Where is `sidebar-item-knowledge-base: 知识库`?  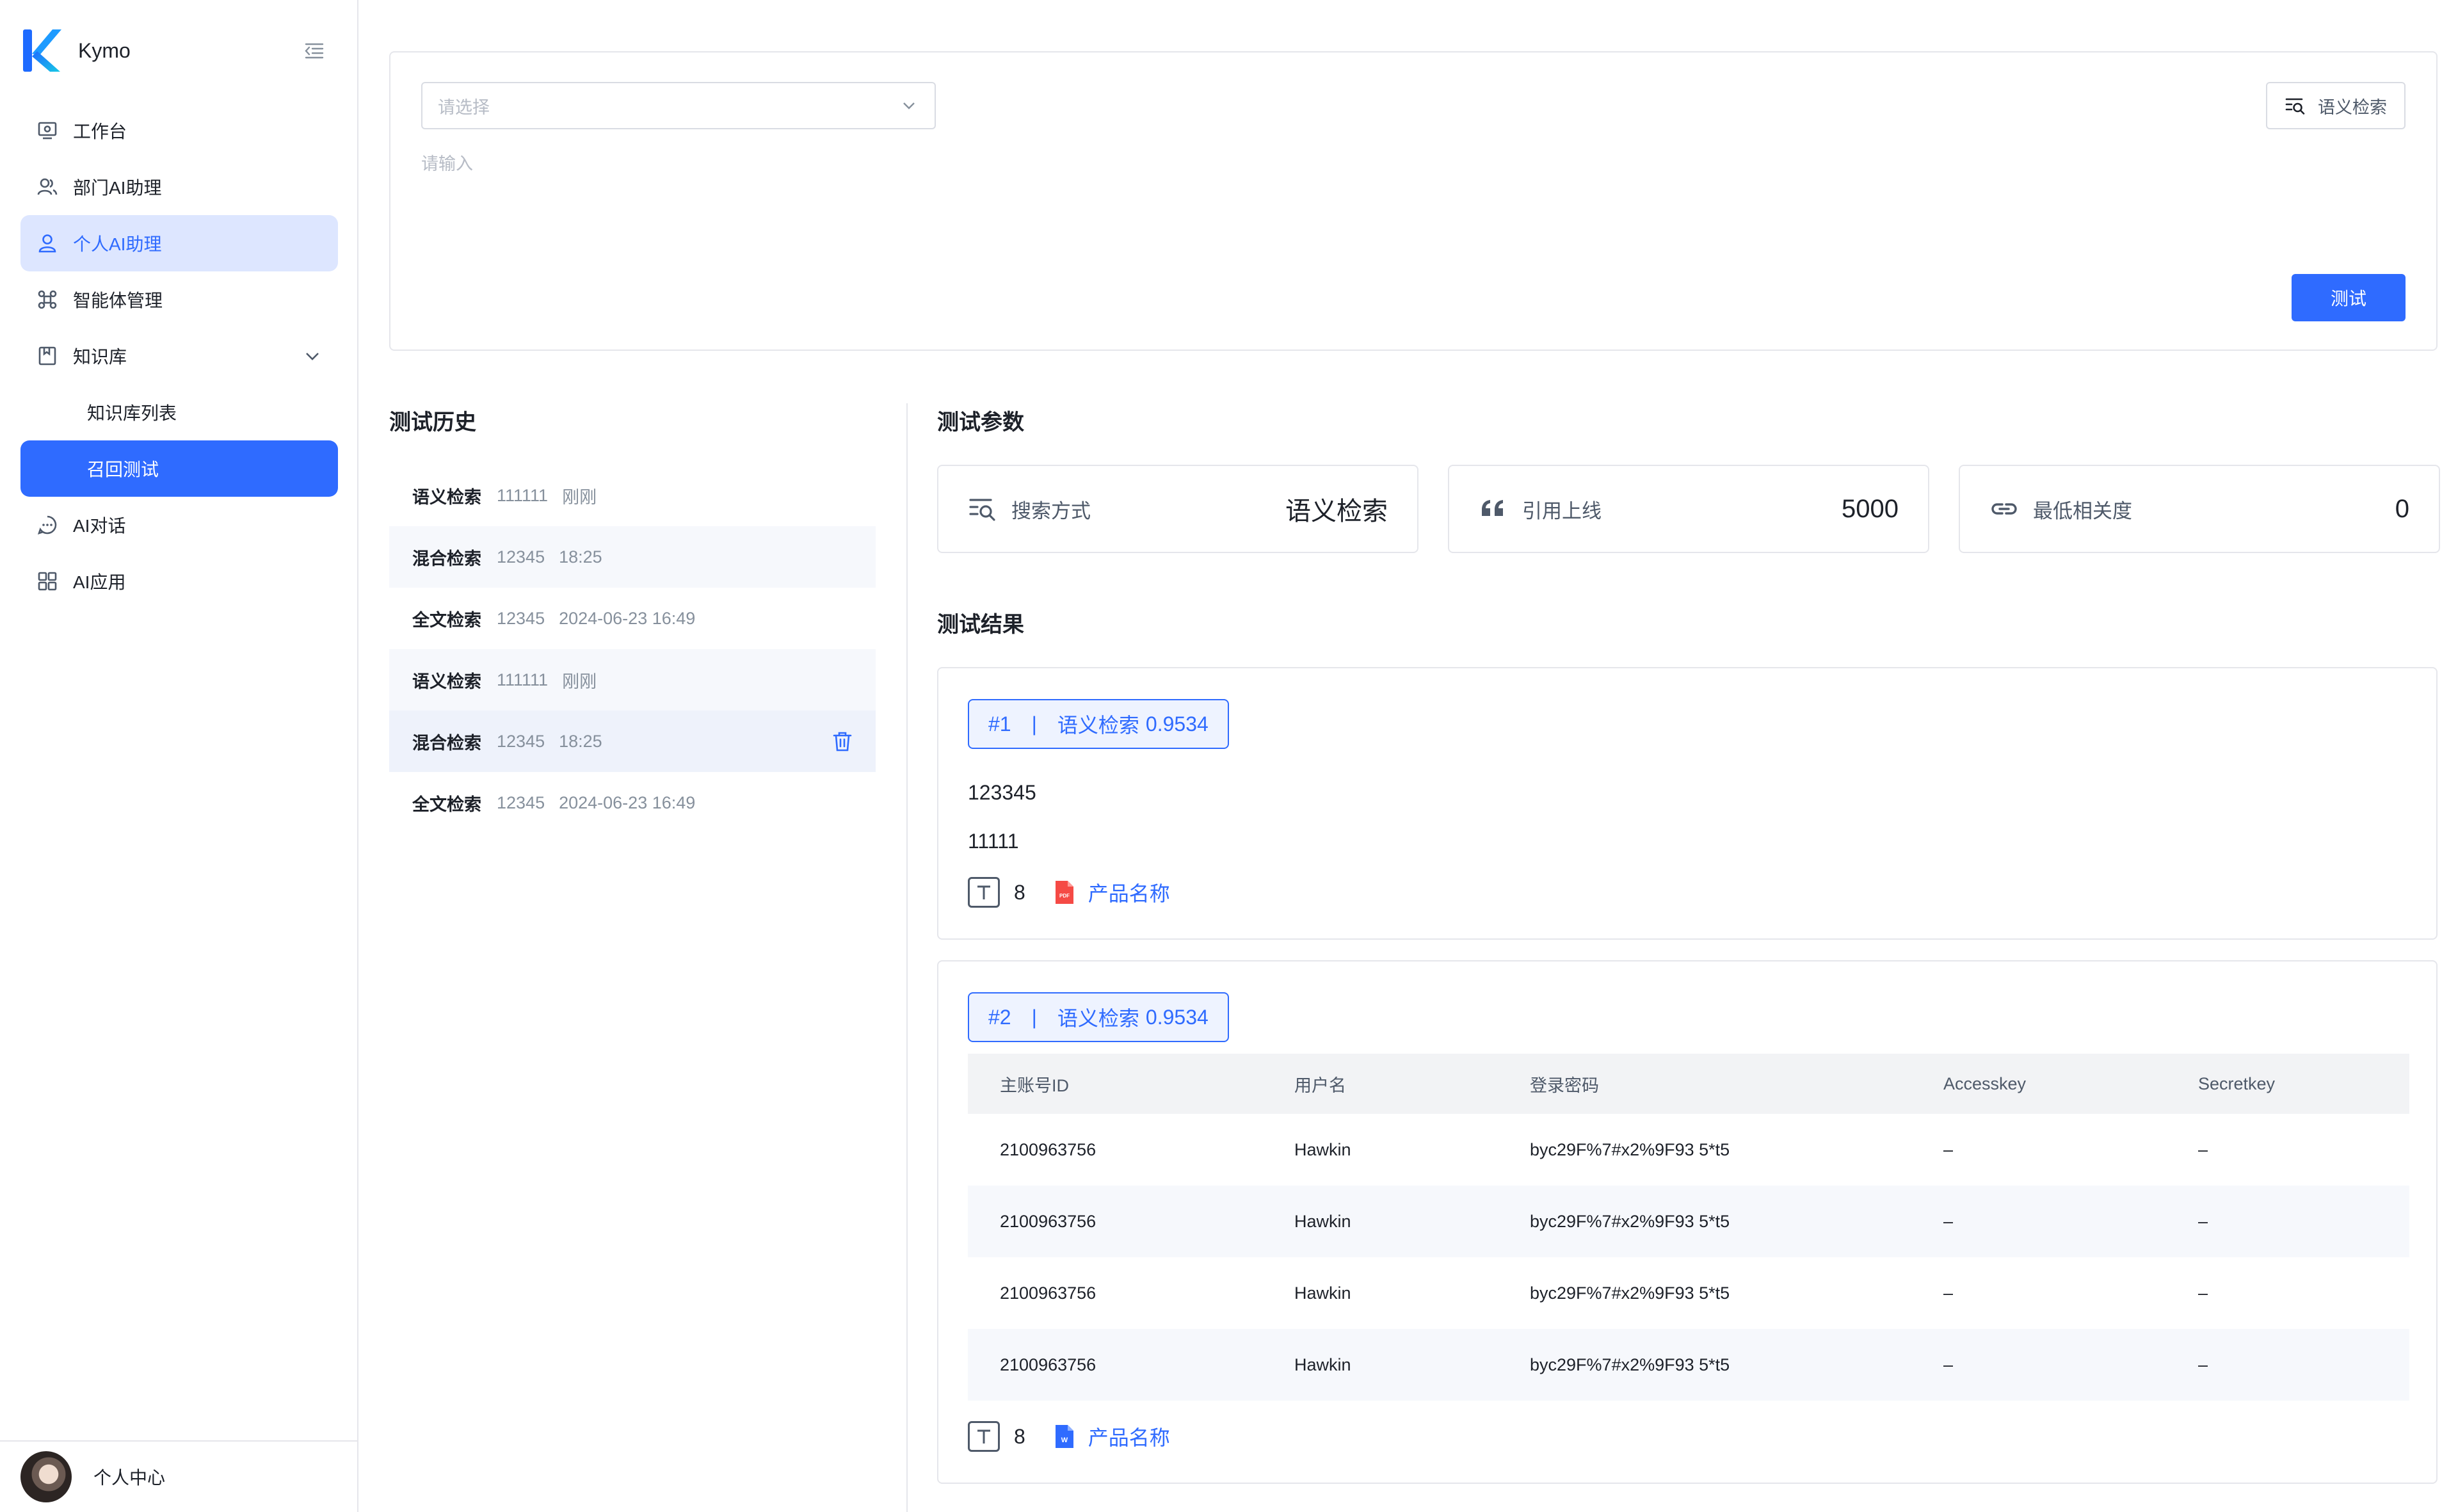
sidebar-item-knowledge-base: 知识库 is located at coordinates (179, 356).